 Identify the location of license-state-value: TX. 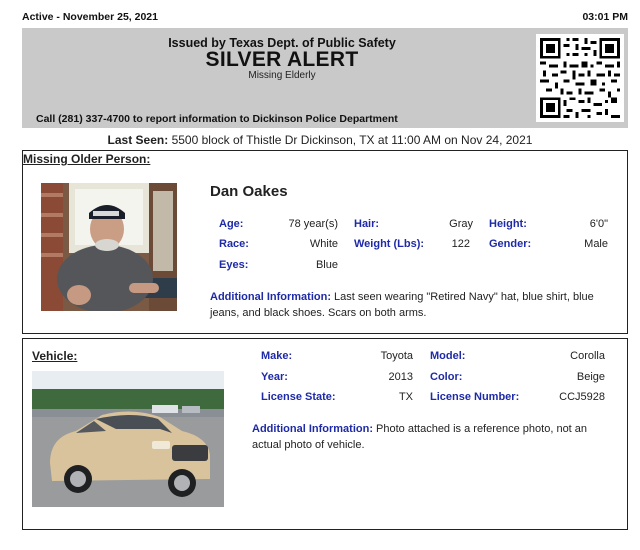
(405, 397).